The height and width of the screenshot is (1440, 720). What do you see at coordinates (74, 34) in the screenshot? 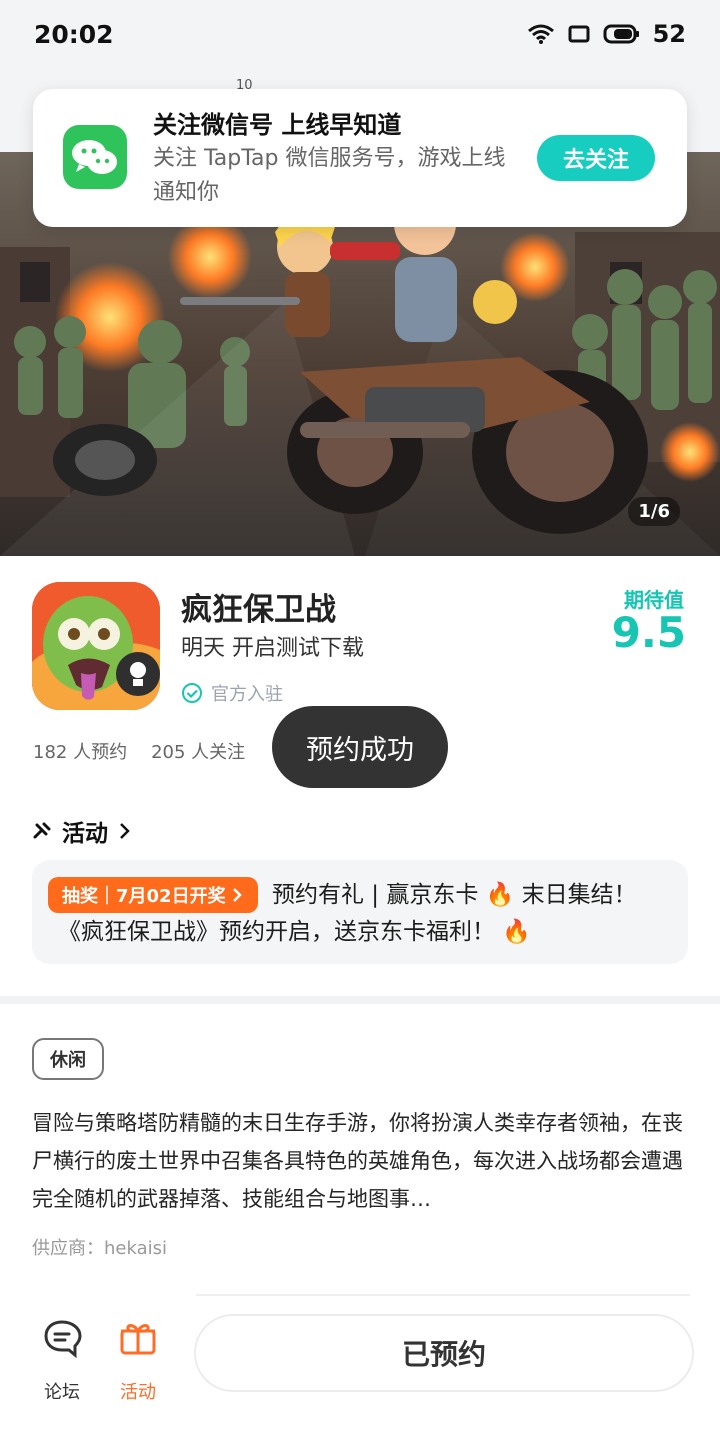
I see `status-time: 20:02` at bounding box center [74, 34].